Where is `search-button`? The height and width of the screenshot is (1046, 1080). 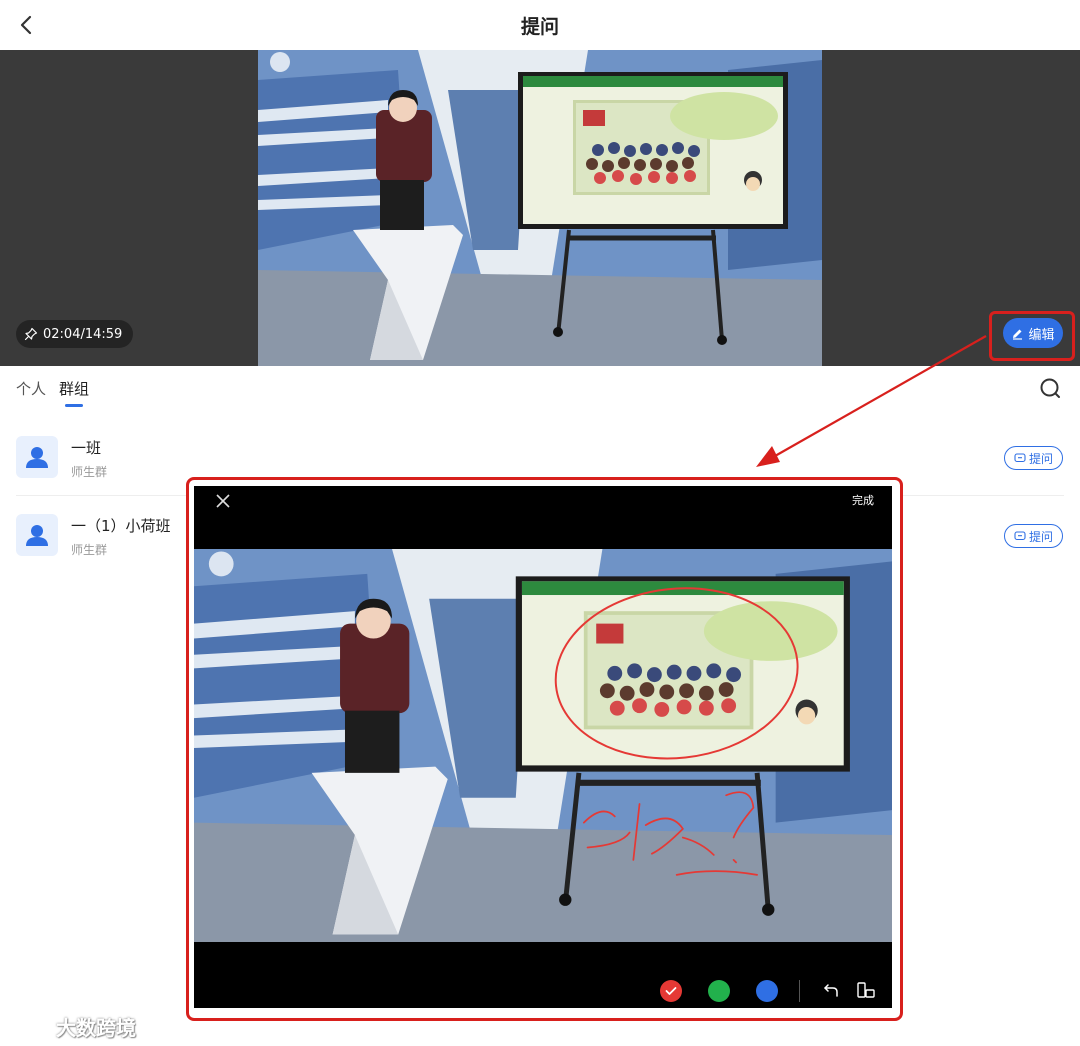 search-button is located at coordinates (1051, 389).